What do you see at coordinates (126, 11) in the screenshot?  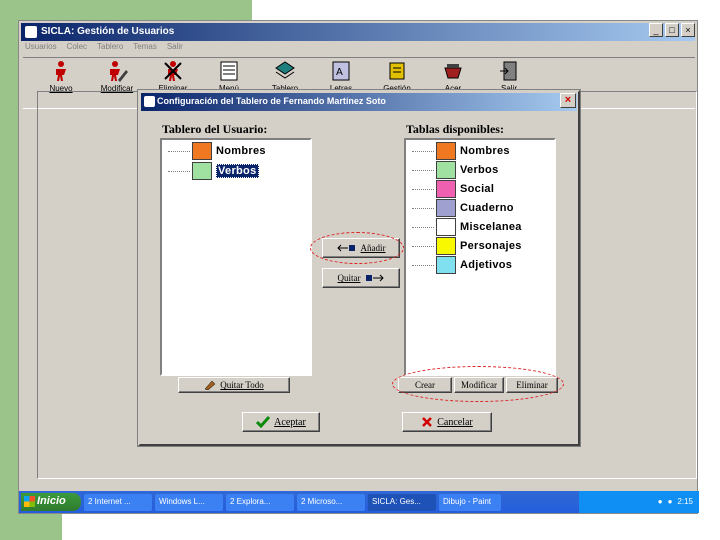 I see `slide-background-top` at bounding box center [126, 11].